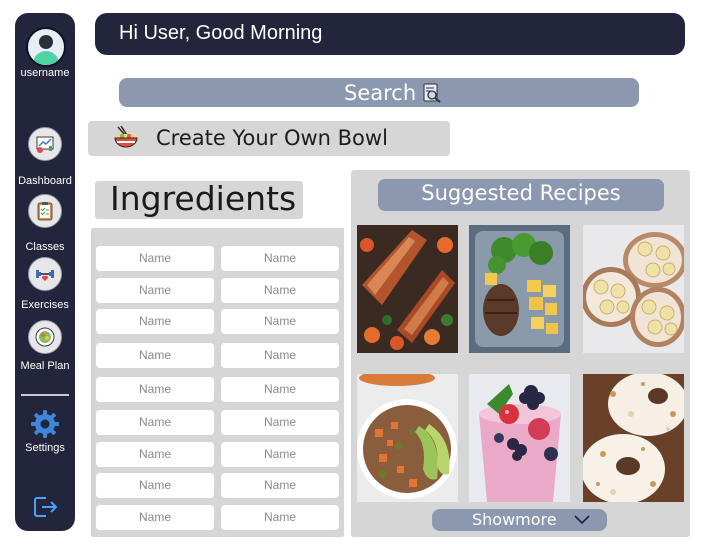 The height and width of the screenshot is (544, 702). I want to click on chevron-down-icon, so click(582, 520).